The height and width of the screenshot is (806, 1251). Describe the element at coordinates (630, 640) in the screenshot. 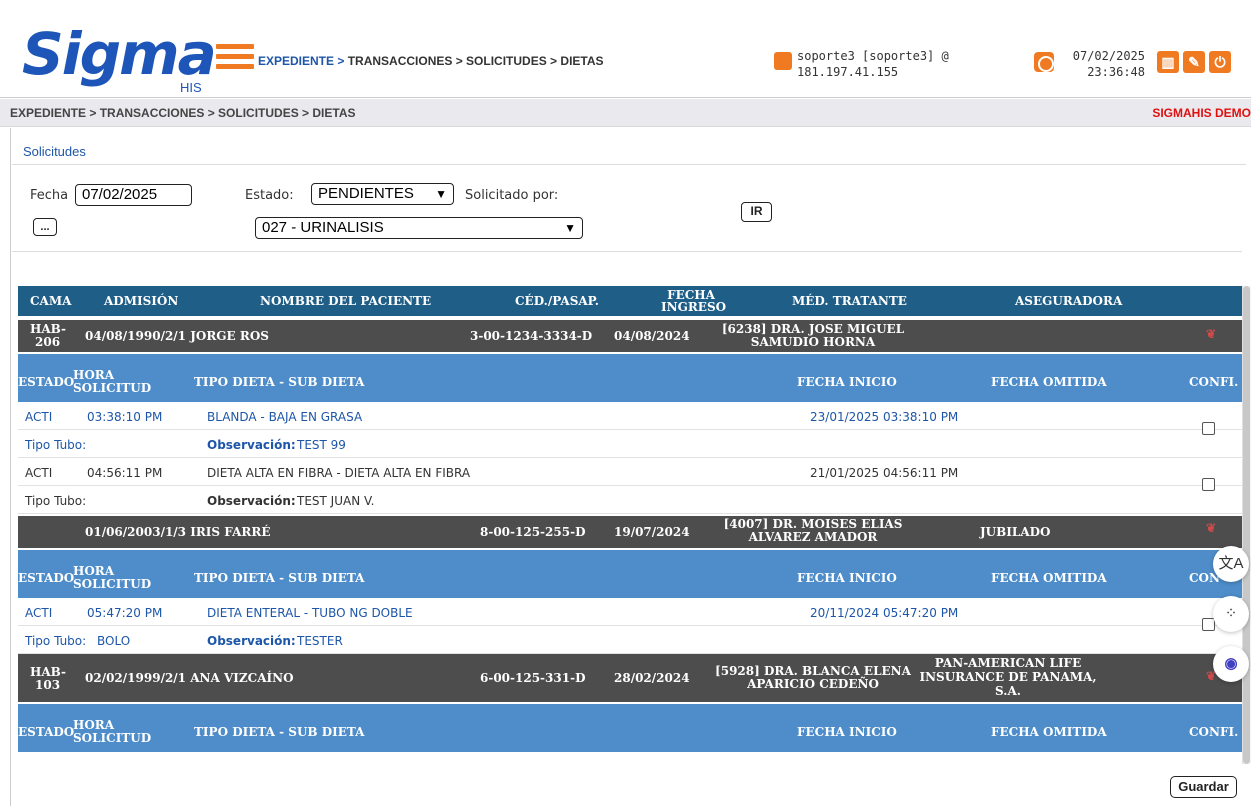

I see `diet-detail-row: Tipo Tubo: BOLO Observación: TESTER` at that location.